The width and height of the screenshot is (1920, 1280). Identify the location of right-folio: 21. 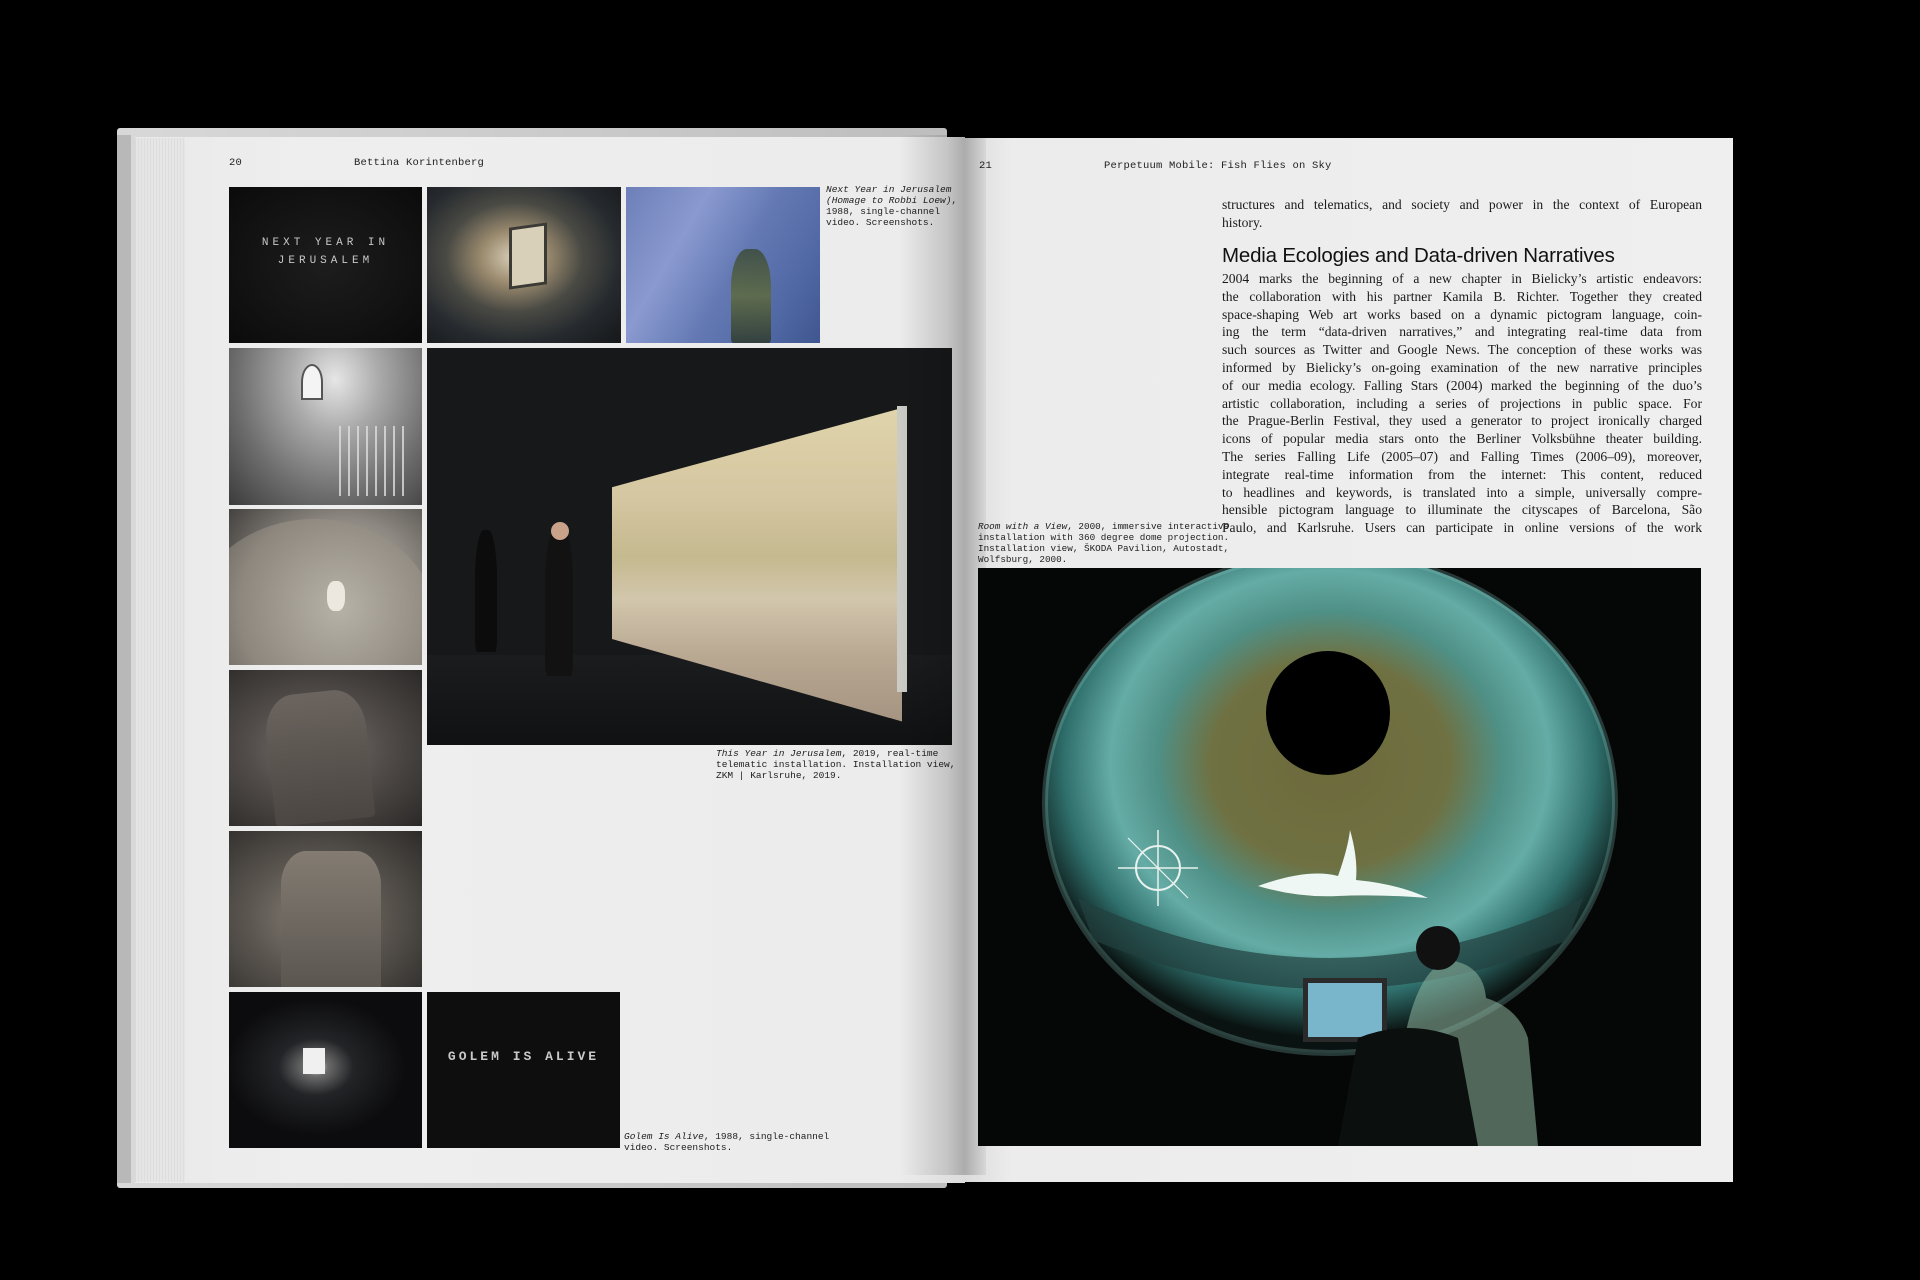
(986, 166).